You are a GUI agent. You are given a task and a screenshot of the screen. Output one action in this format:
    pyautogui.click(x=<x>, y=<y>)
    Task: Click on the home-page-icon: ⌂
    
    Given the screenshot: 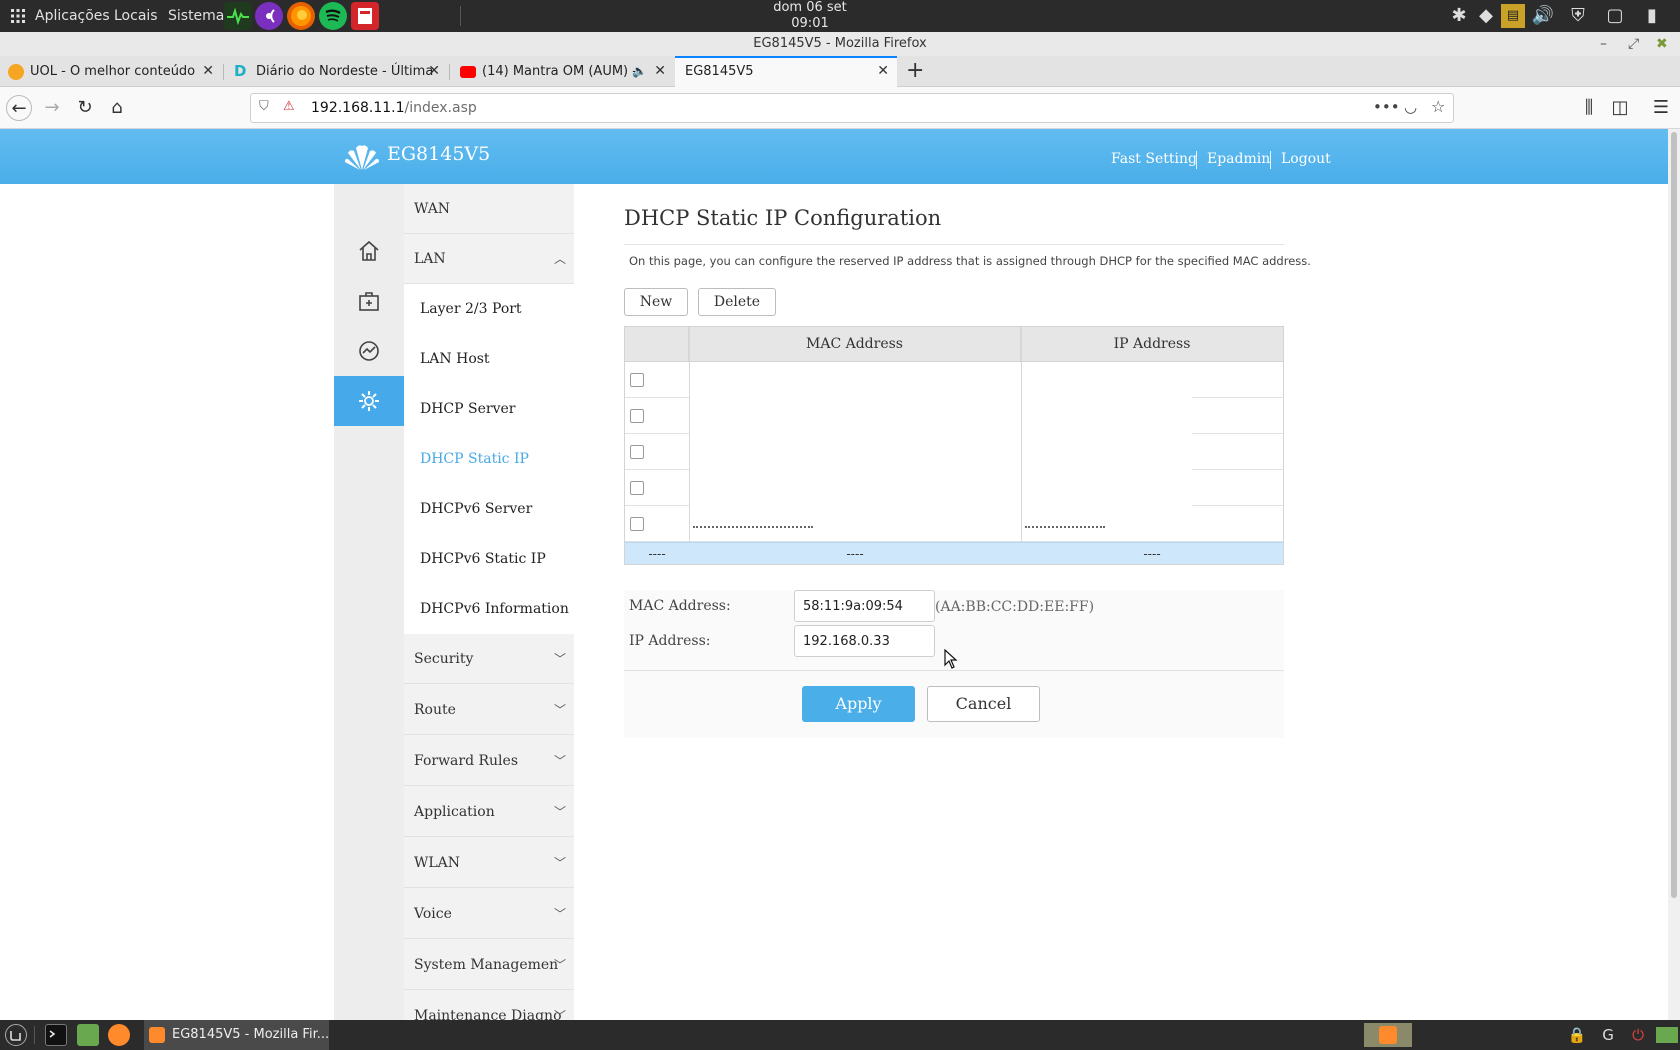 What is the action you would take?
    pyautogui.click(x=117, y=108)
    